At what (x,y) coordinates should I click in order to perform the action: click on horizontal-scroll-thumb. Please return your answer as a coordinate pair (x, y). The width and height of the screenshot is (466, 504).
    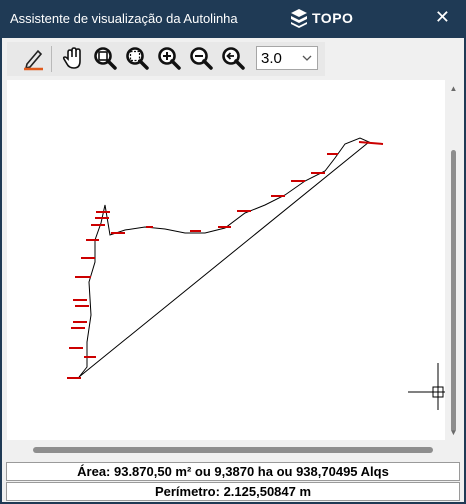
    Looking at the image, I should click on (233, 450).